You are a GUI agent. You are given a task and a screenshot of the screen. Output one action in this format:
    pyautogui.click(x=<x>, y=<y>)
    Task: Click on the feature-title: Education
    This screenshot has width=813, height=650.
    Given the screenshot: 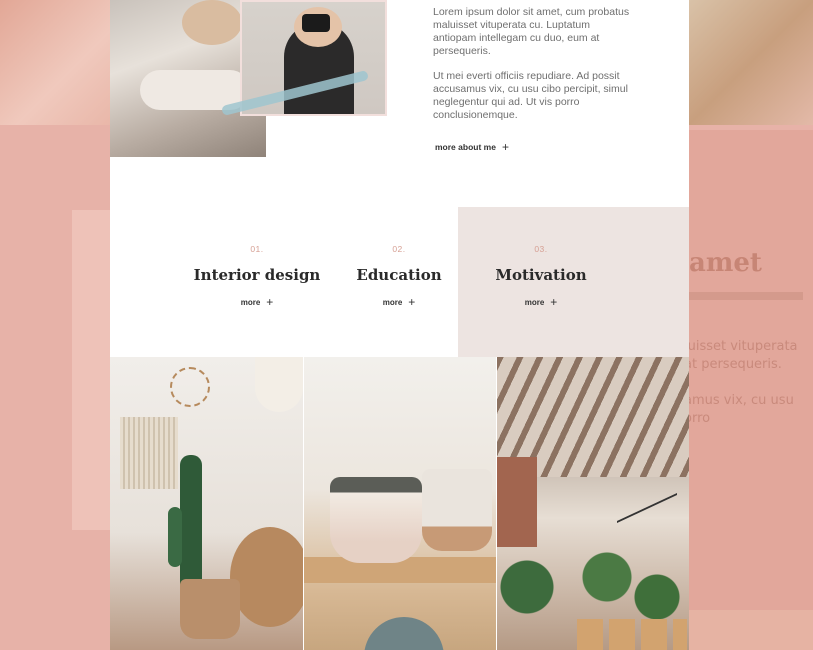 What is the action you would take?
    pyautogui.click(x=399, y=275)
    